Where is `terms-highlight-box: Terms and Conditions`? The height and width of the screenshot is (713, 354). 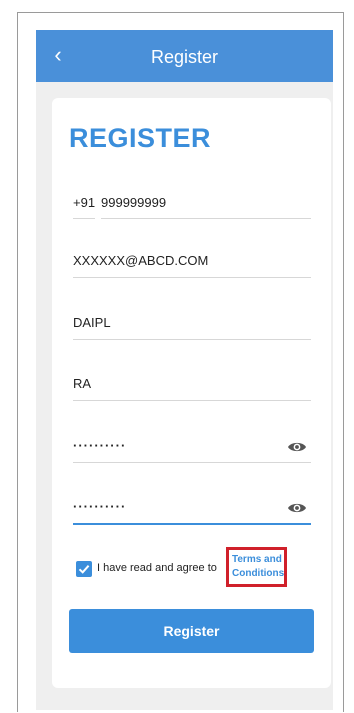
terms-highlight-box: Terms and Conditions is located at coordinates (256, 567).